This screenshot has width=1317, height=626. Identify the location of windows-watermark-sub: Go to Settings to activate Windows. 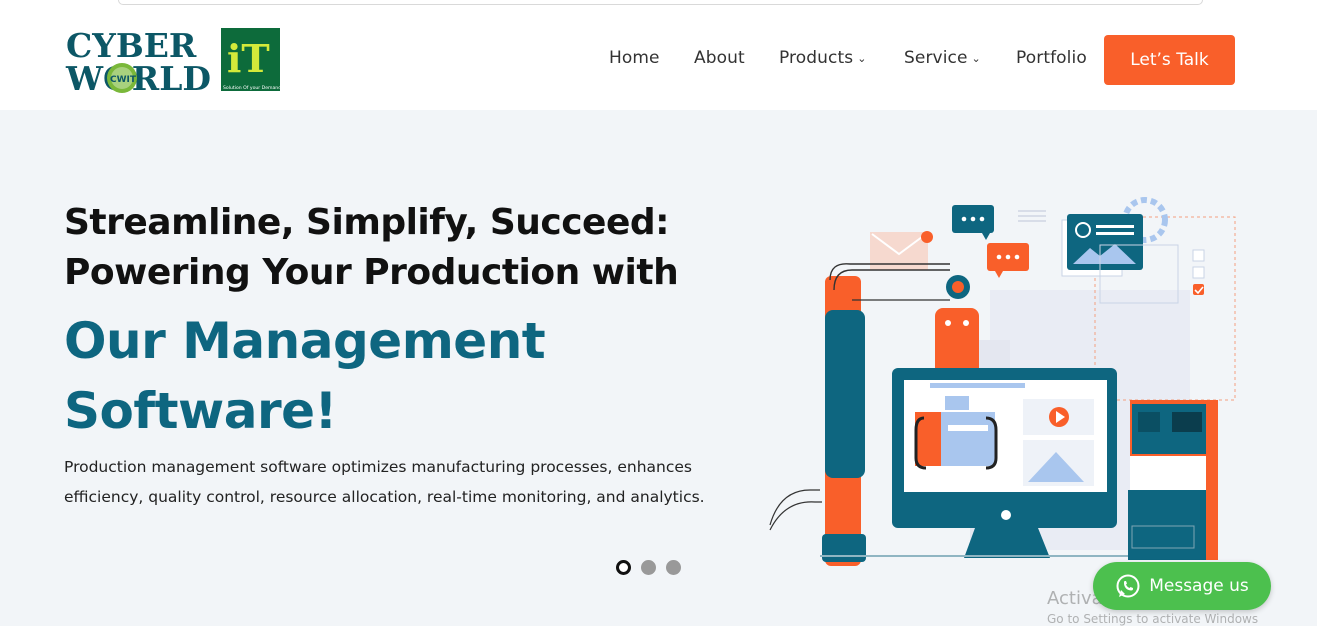
(1153, 619).